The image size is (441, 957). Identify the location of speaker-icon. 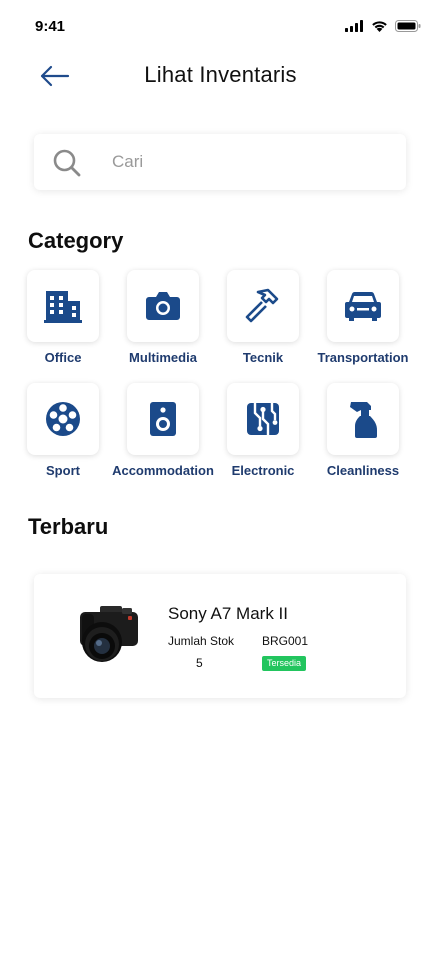
(163, 419).